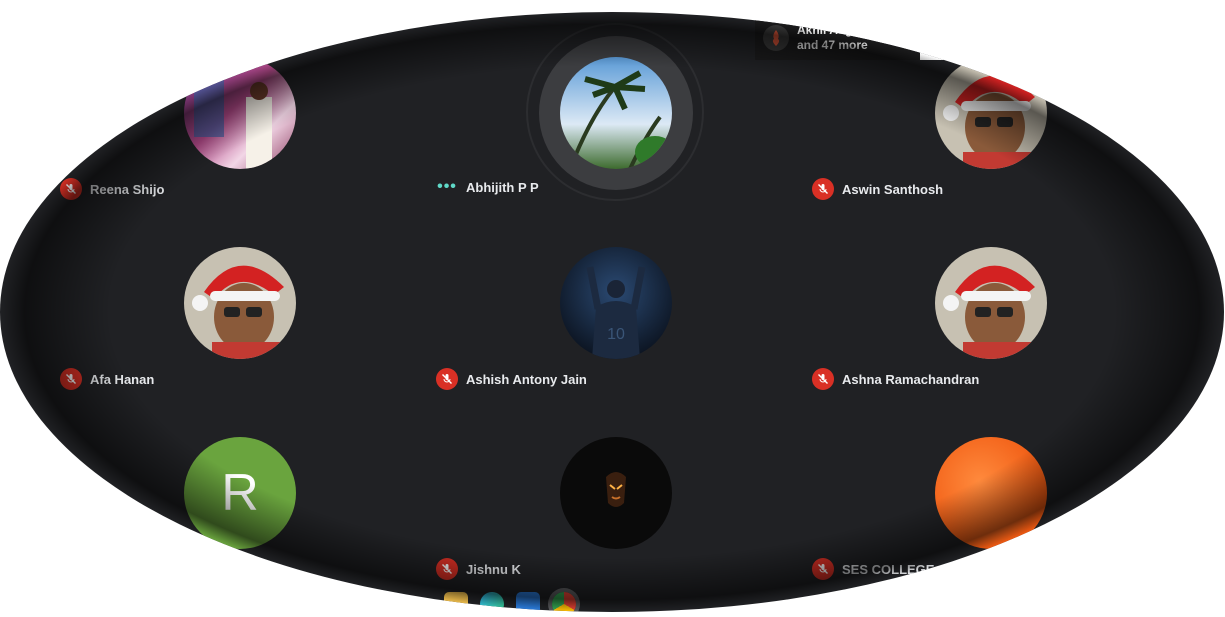  I want to click on presenter-text: Akhil Augustine and 47 more, so click(842, 38).